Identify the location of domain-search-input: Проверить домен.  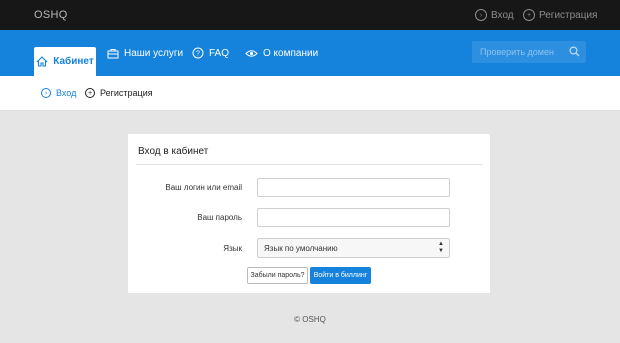
(529, 52).